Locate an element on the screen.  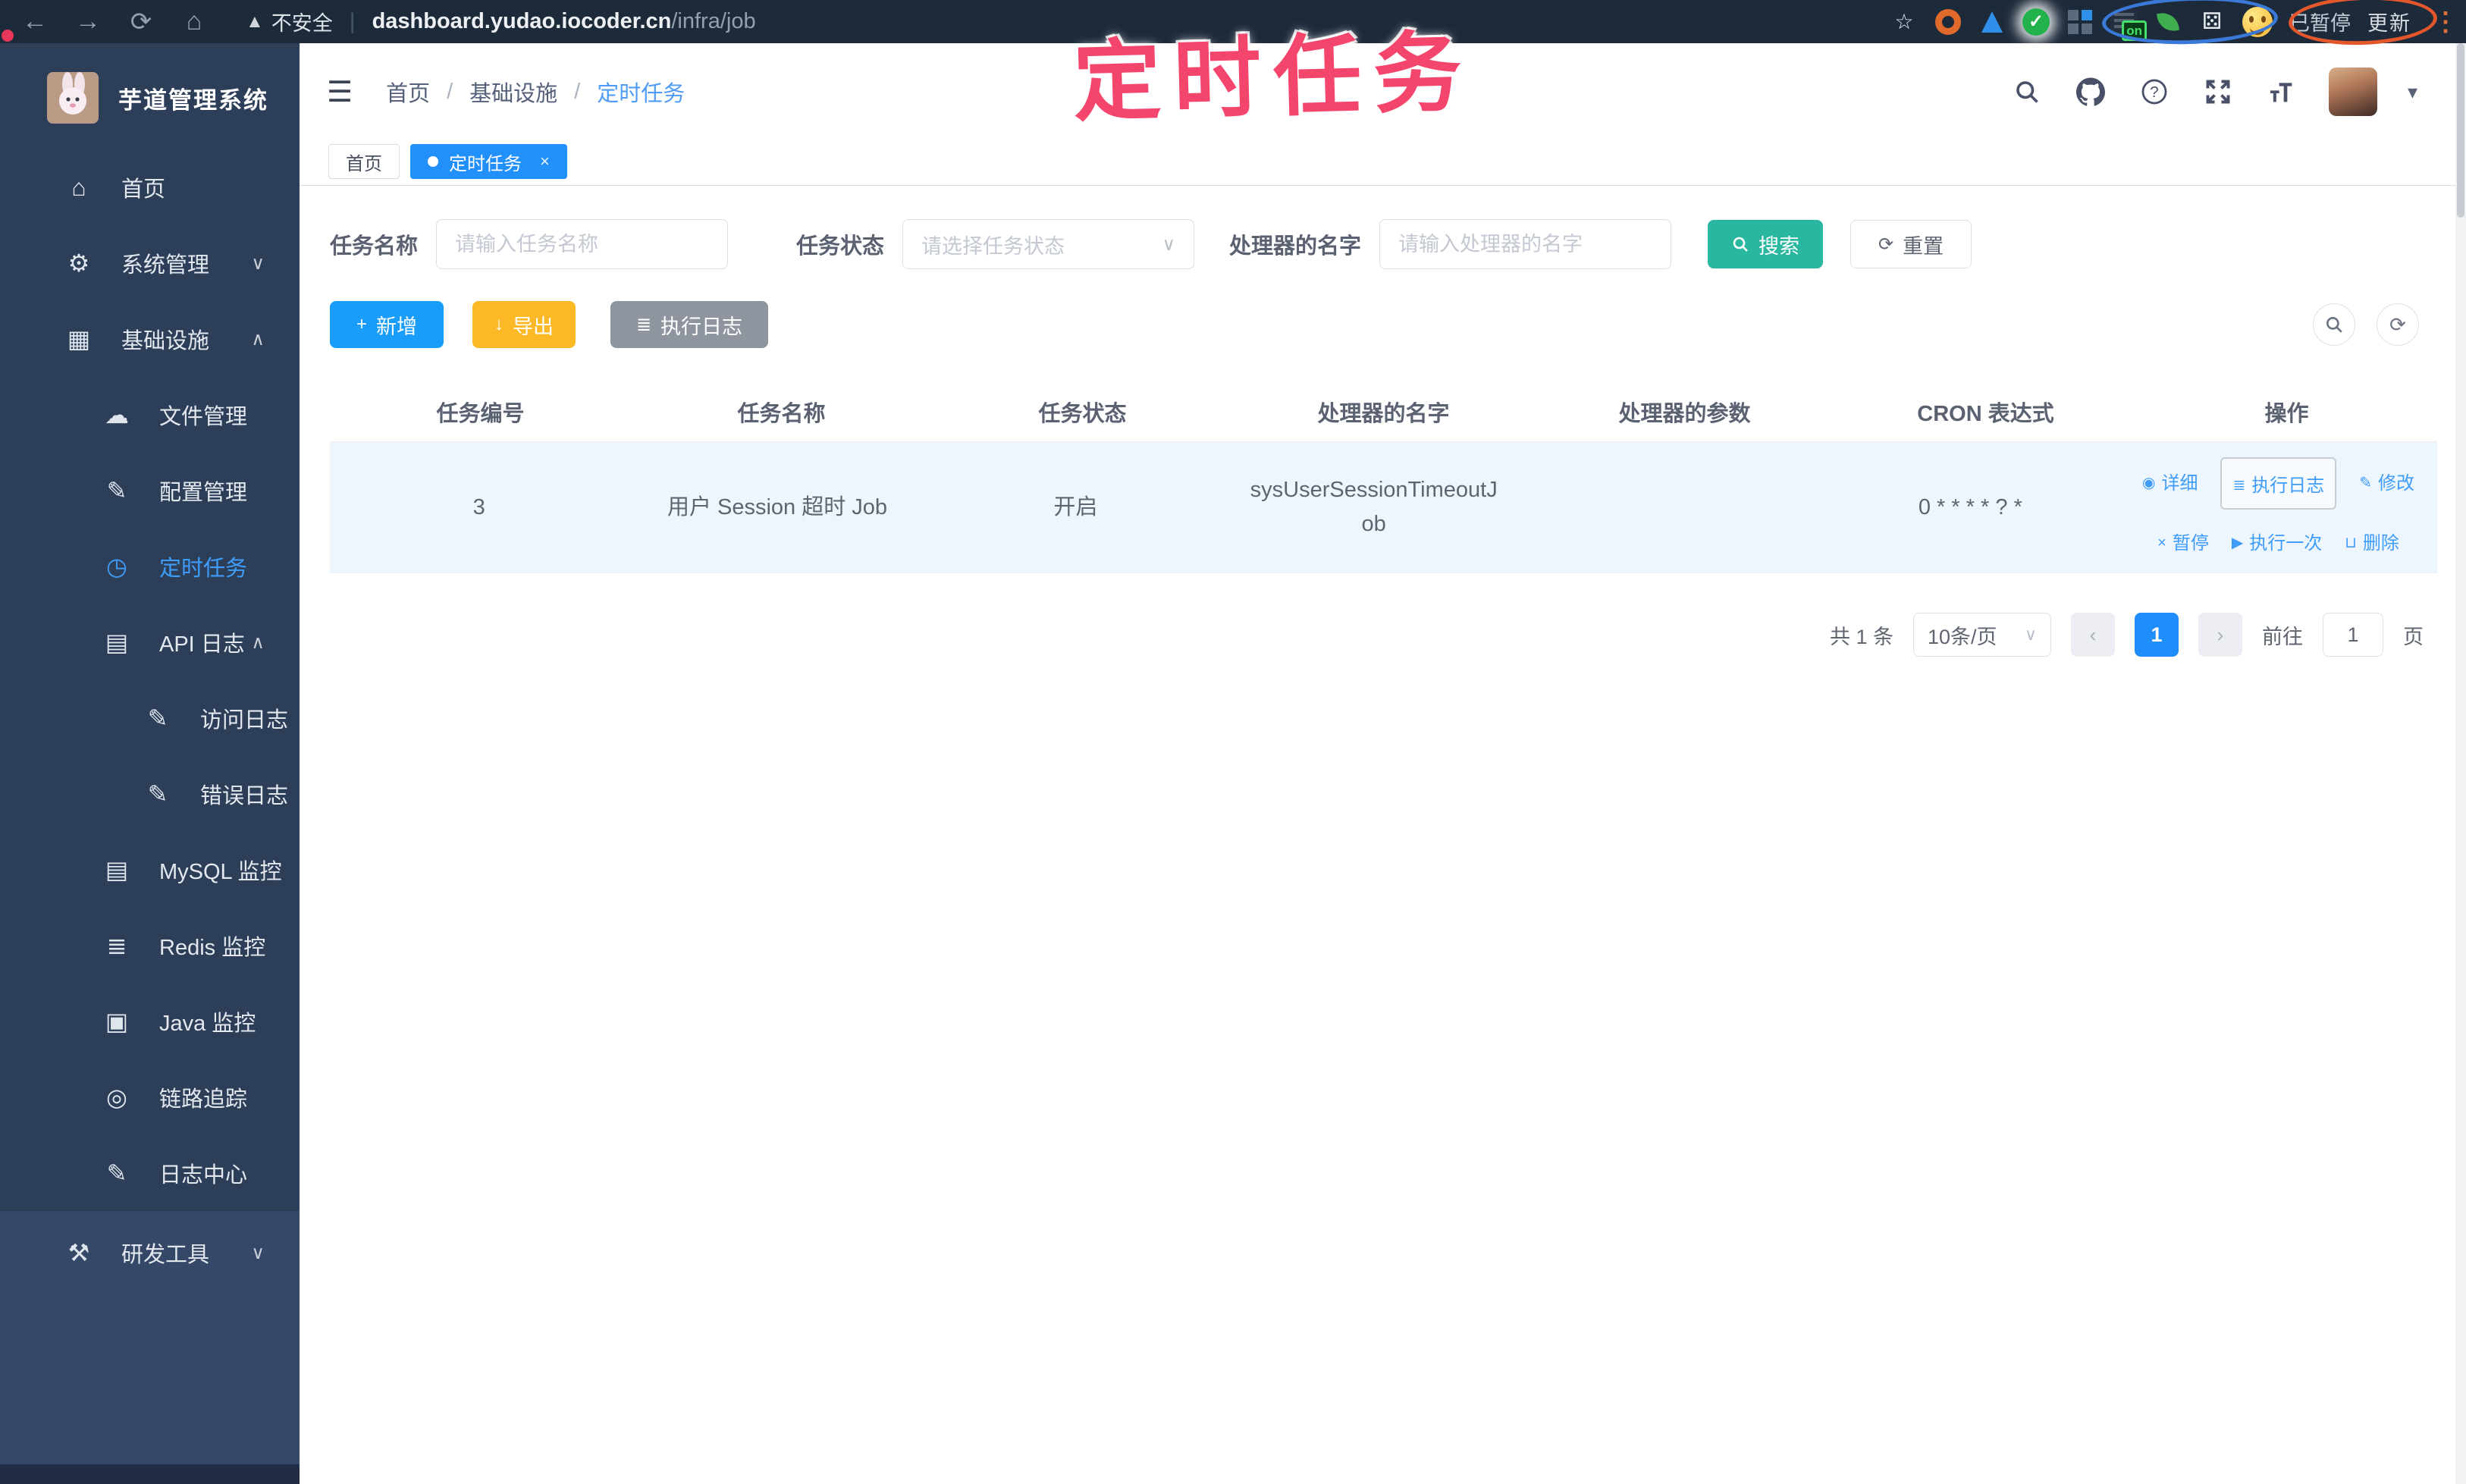
handler-name-label: 处理器的名字 is located at coordinates (1295, 246).